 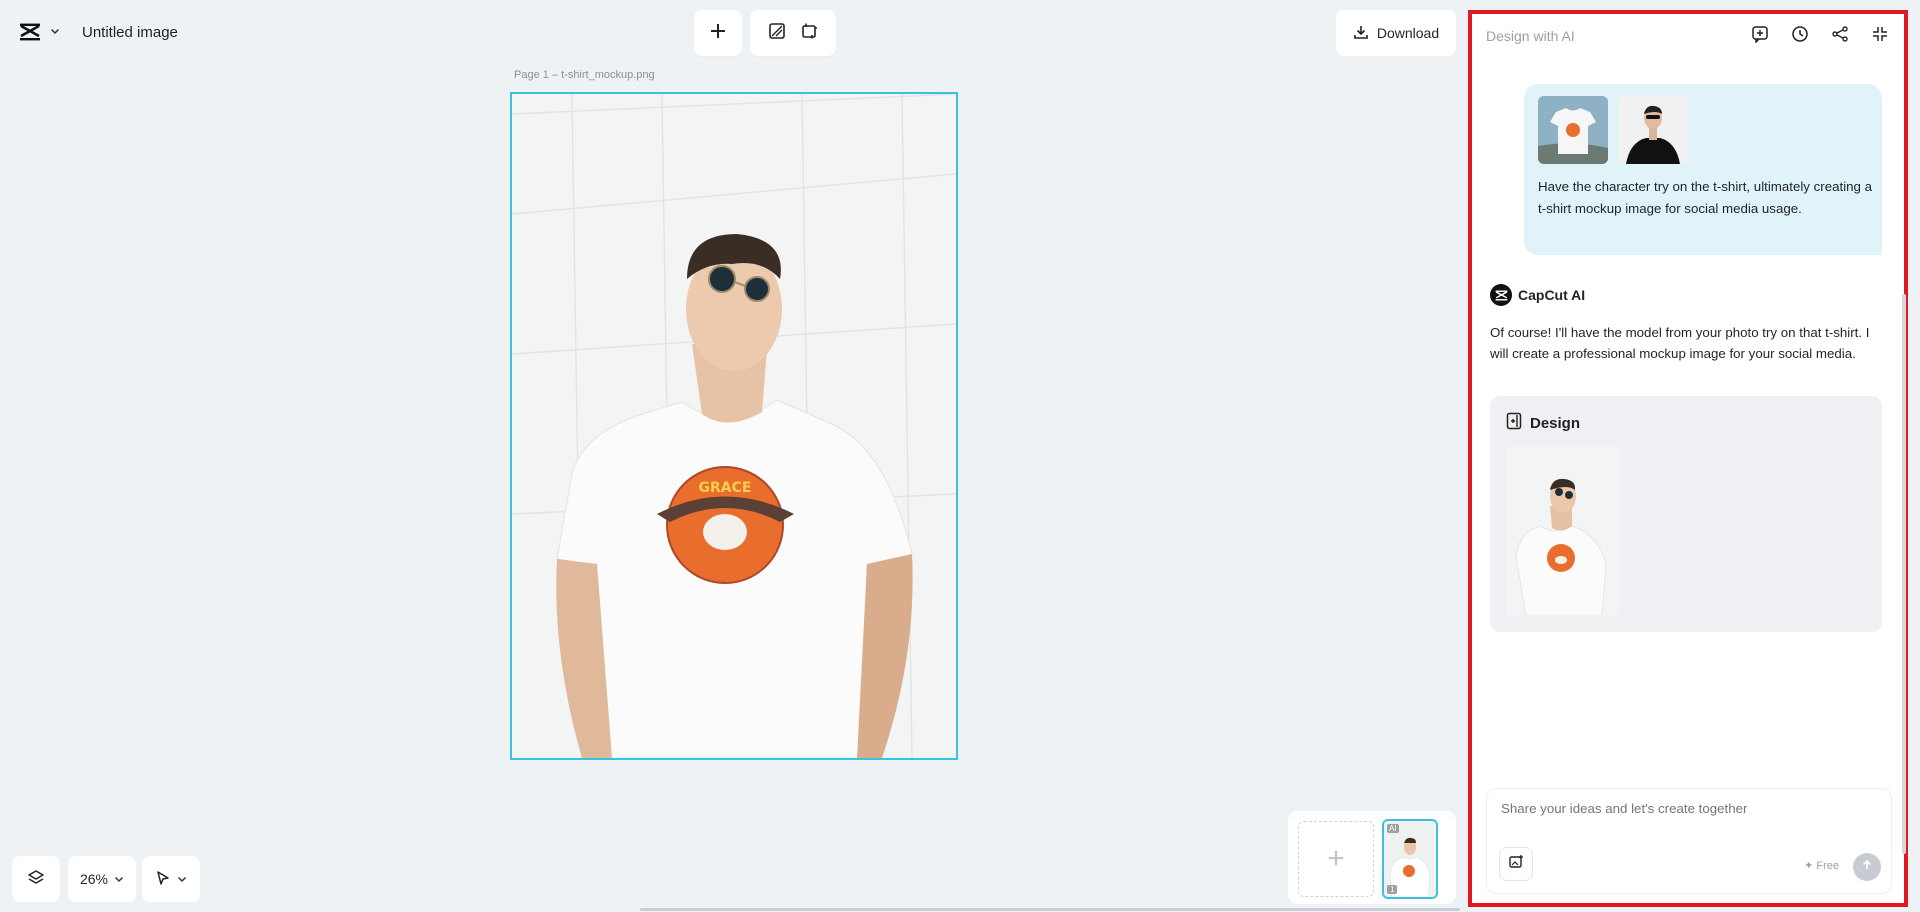 I want to click on download-button: Download, so click(x=1396, y=33).